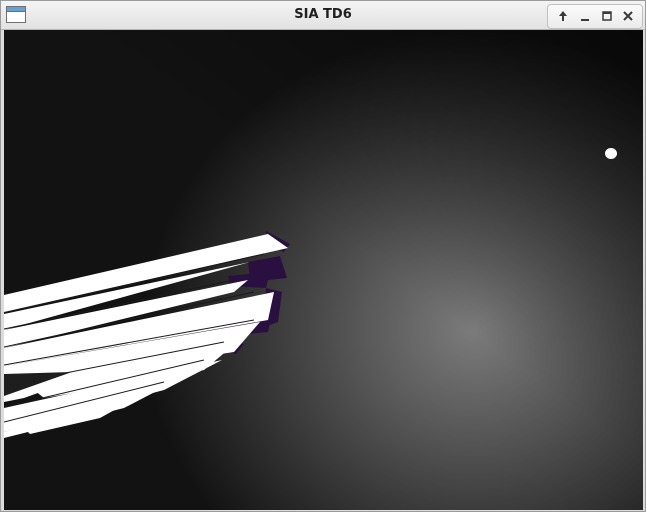  What do you see at coordinates (611, 153) in the screenshot?
I see `light-source` at bounding box center [611, 153].